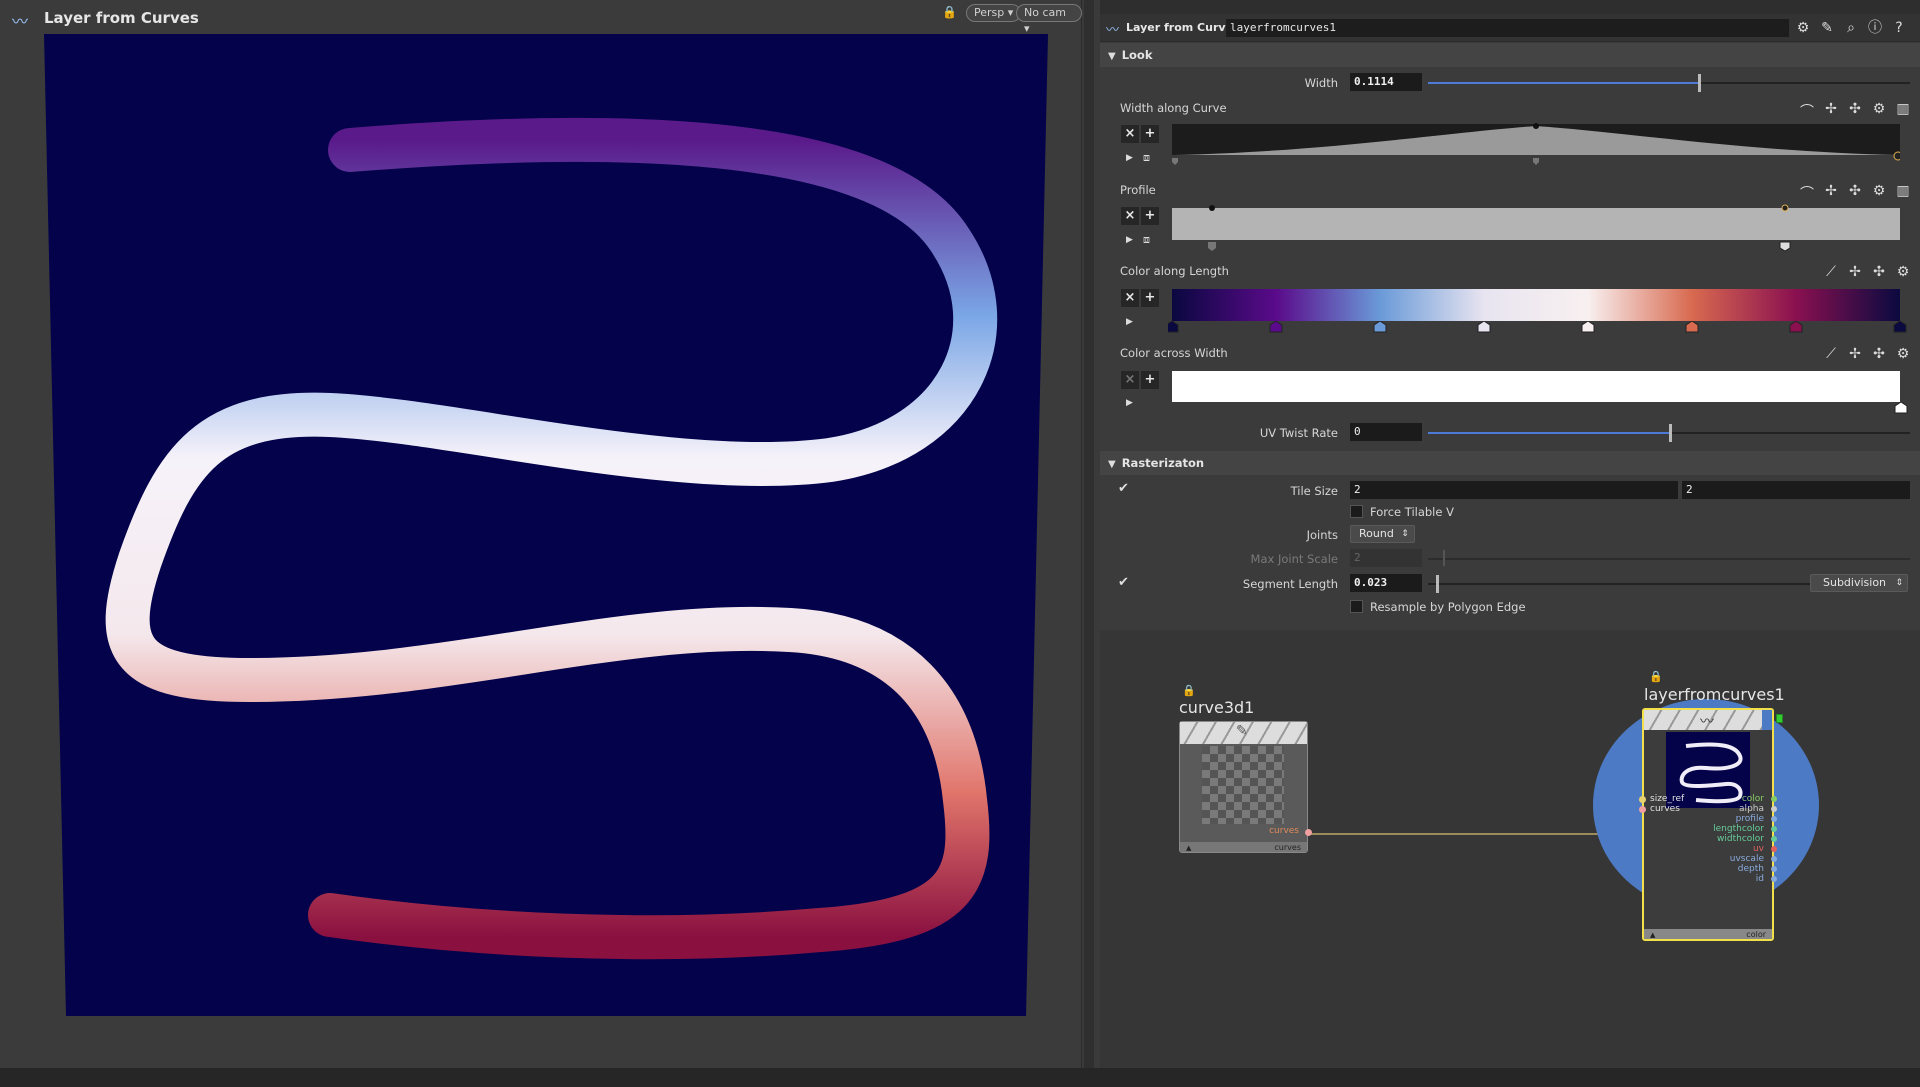 Image resolution: width=1920 pixels, height=1087 pixels. Describe the element at coordinates (1536, 146) in the screenshot. I see `width-ramp` at that location.